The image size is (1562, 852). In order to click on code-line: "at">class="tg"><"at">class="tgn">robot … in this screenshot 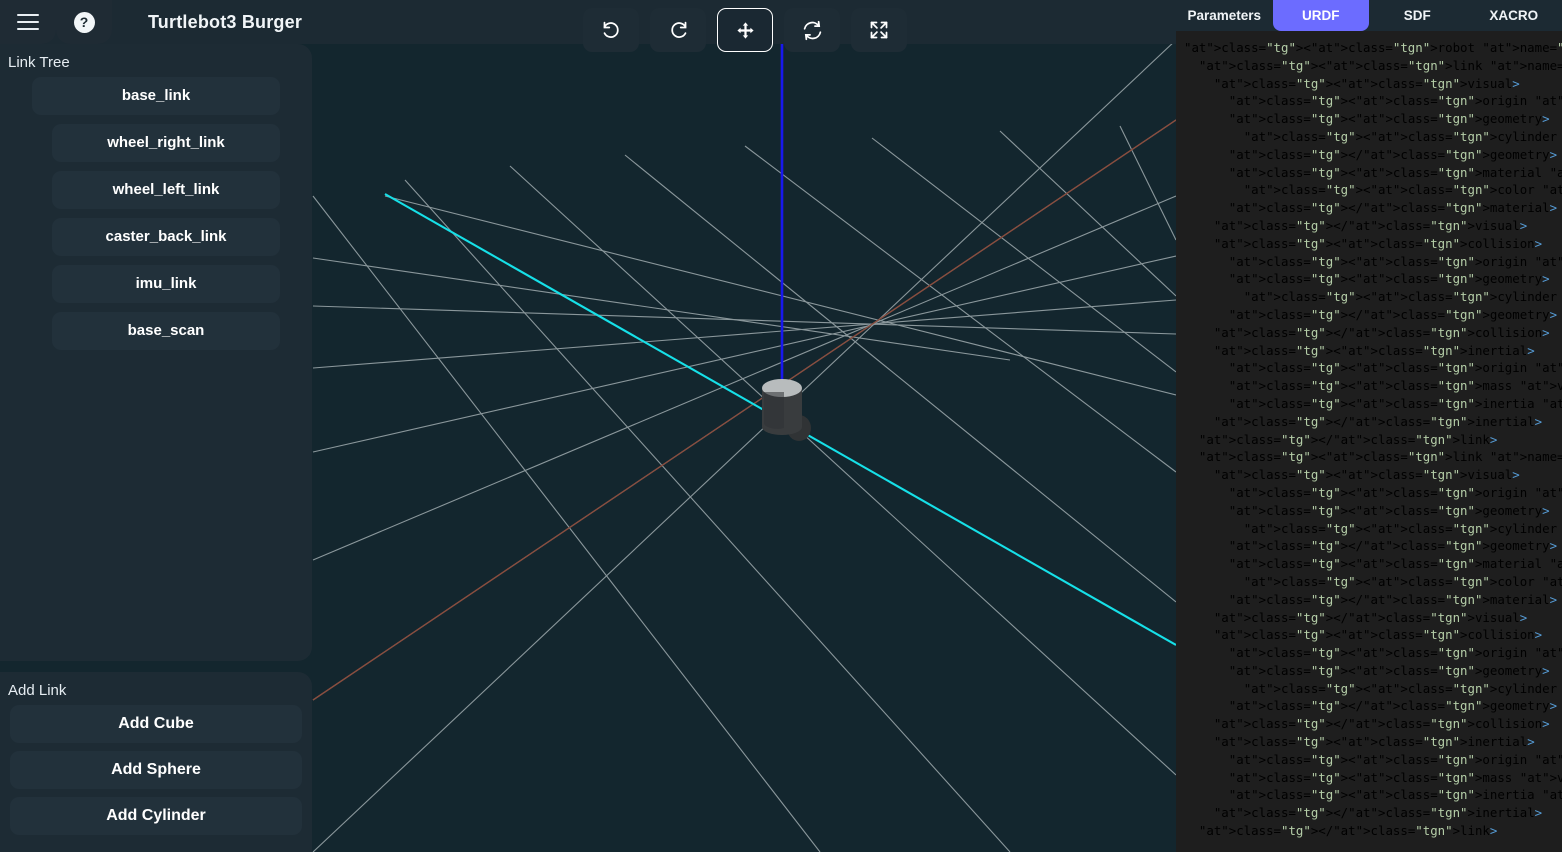, I will do `click(1373, 47)`.